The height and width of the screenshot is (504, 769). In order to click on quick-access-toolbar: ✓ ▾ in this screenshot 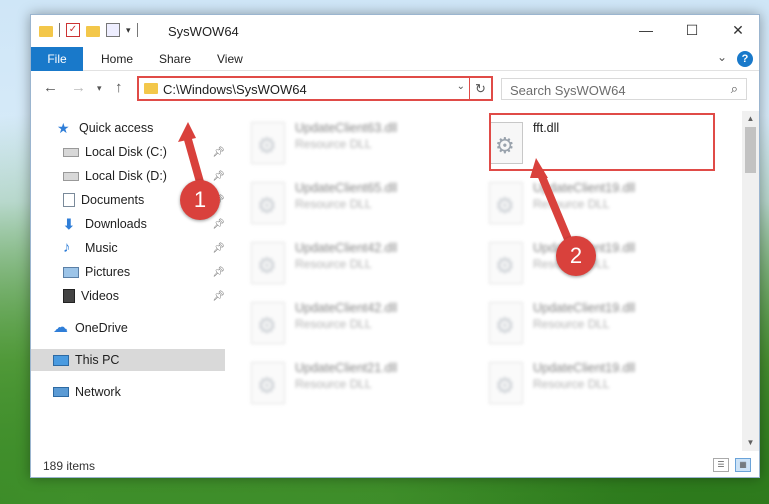, I will do `click(88, 30)`.